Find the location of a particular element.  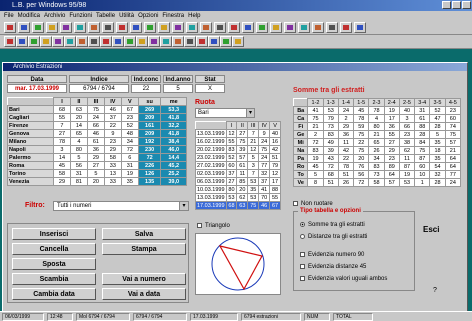

table-row: Na 83 39 42 75 26 29 62 75 18 21 is located at coordinates (377, 150).